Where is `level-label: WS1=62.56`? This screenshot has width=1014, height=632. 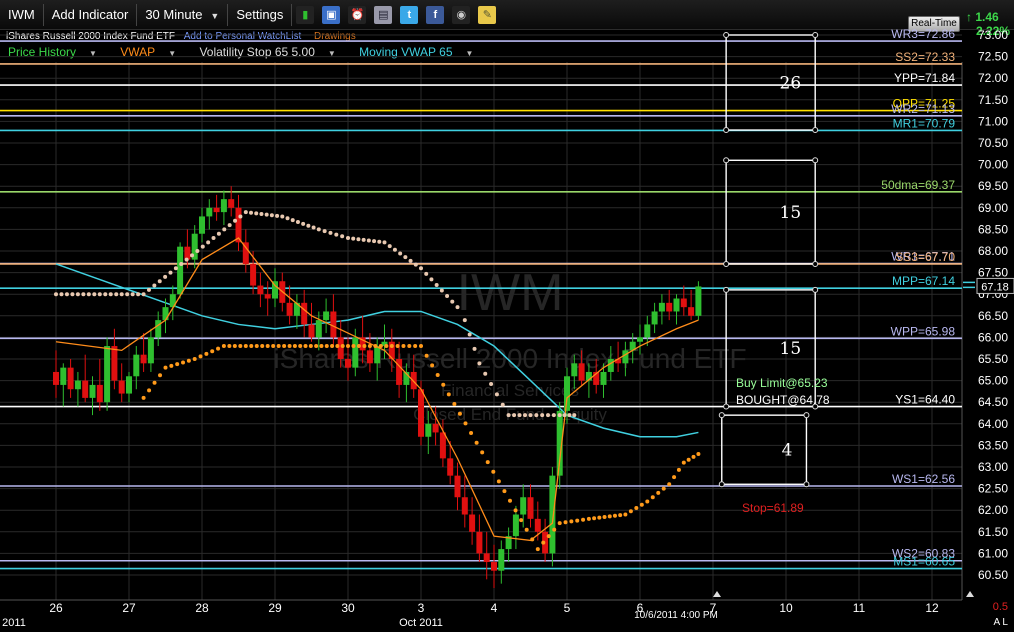 level-label: WS1=62.56 is located at coordinates (923, 479).